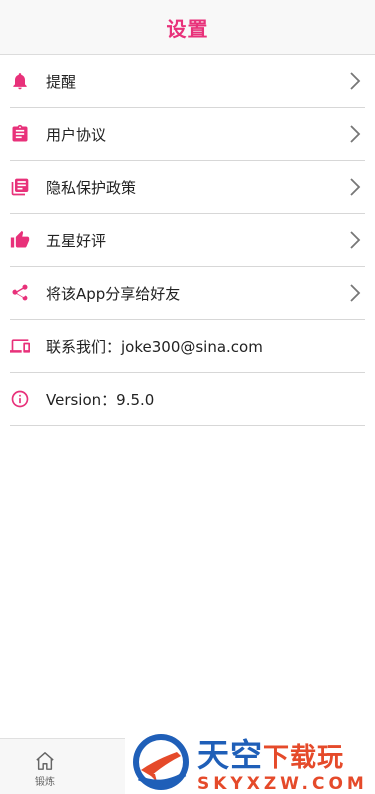 The height and width of the screenshot is (794, 375). I want to click on page-title: 设置, so click(187, 28).